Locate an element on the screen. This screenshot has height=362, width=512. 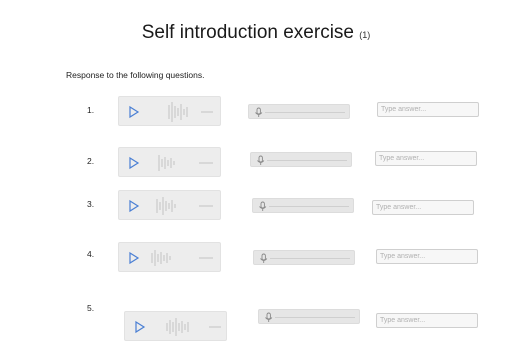
title-count: (1) is located at coordinates (365, 35).